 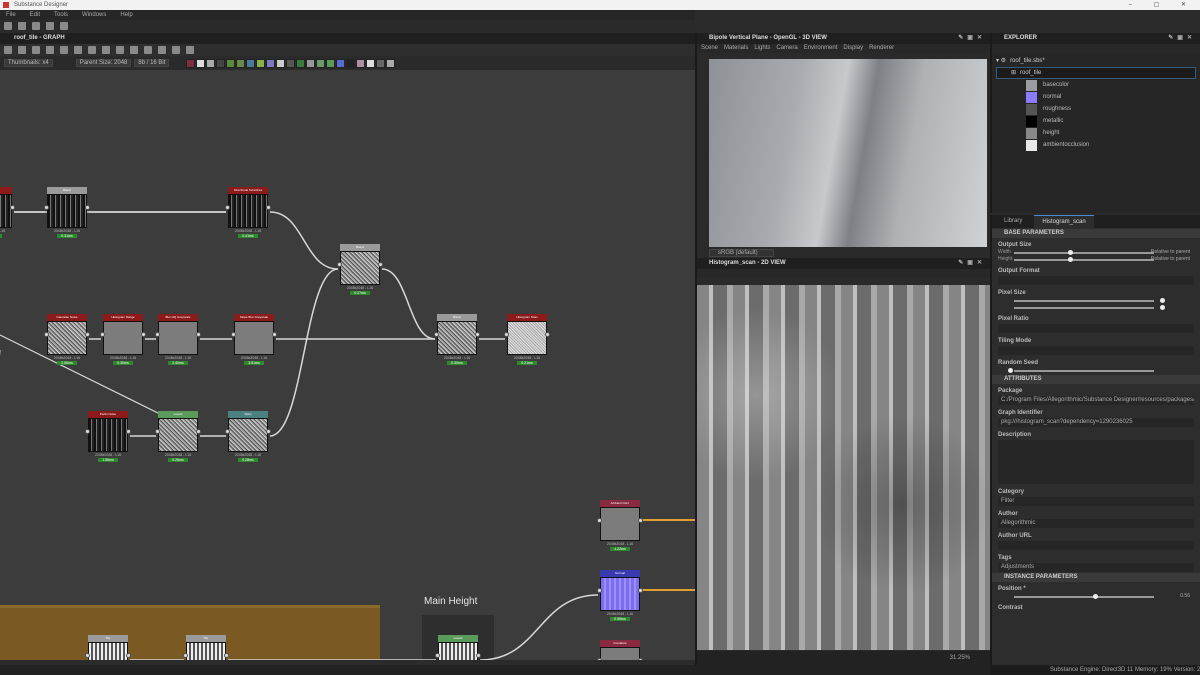 What do you see at coordinates (1096, 109) in the screenshot?
I see `graph-output-item: roughness` at bounding box center [1096, 109].